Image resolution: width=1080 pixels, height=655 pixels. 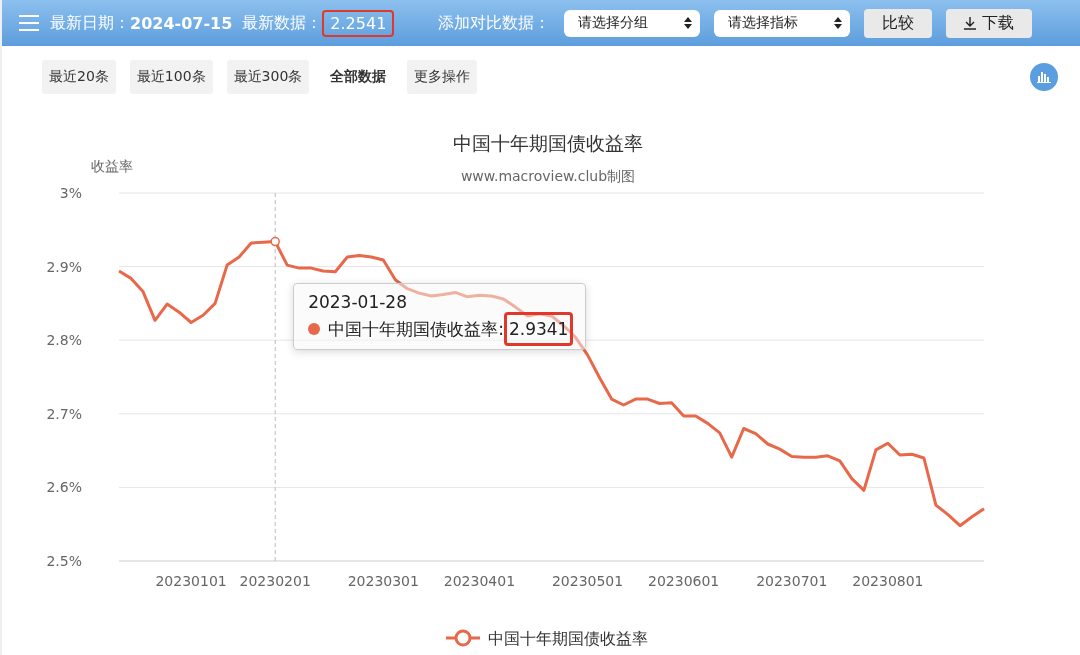 What do you see at coordinates (548, 143) in the screenshot?
I see `chart-title: 中国十年期国债收益率` at bounding box center [548, 143].